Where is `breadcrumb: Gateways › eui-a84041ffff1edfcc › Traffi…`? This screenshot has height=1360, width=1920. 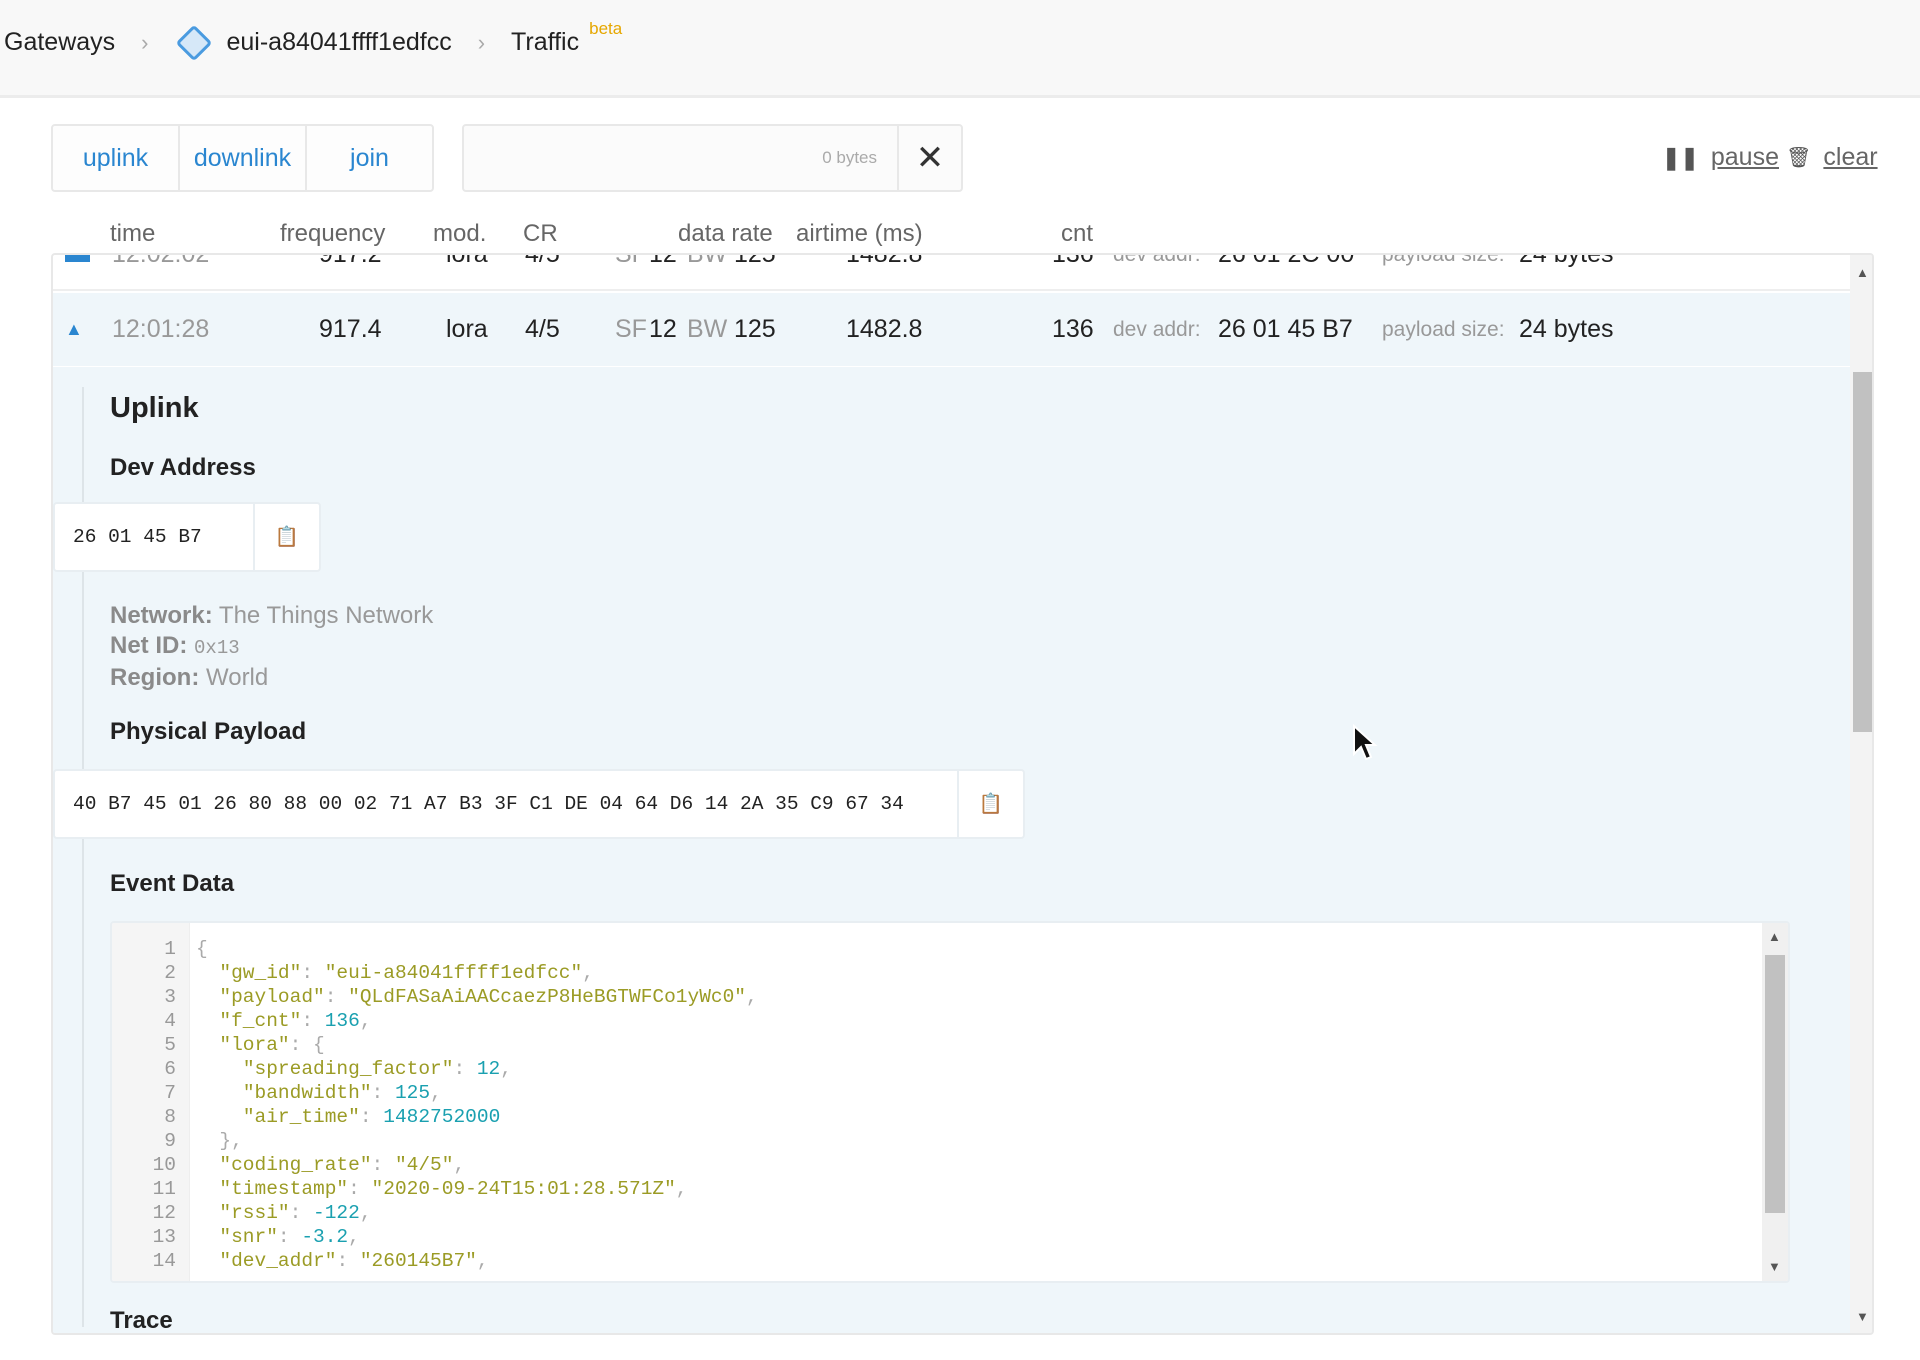
breadcrumb: Gateways › eui-a84041ffff1edfcc › Traffi… is located at coordinates (313, 40).